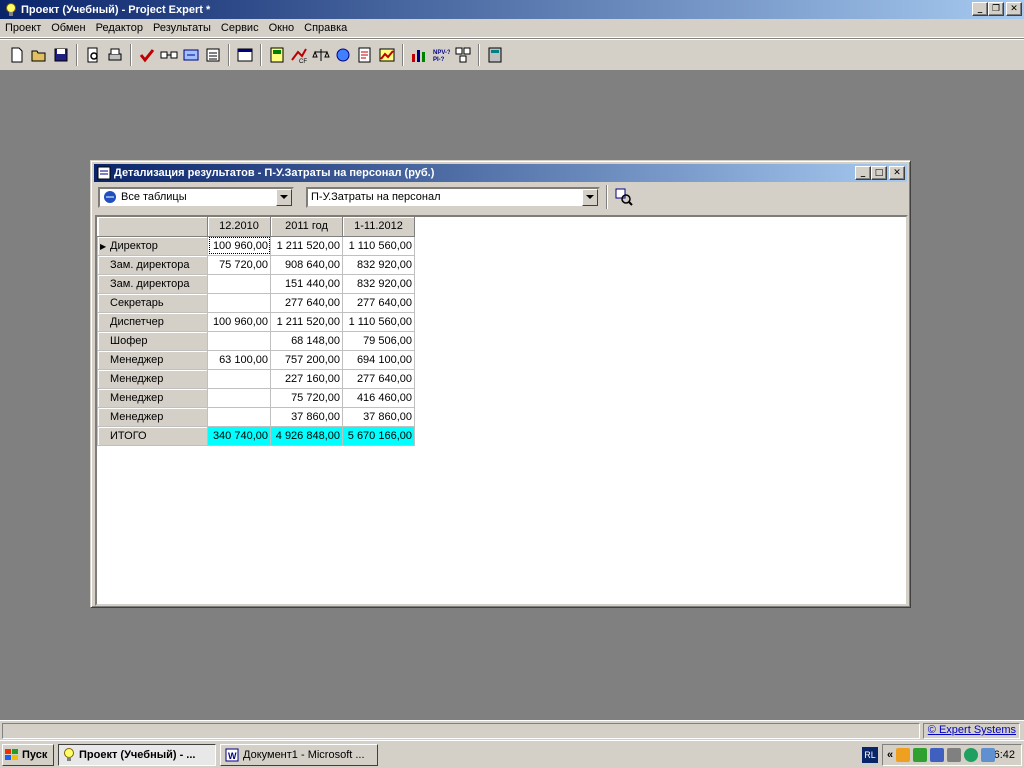  Describe the element at coordinates (879, 173) in the screenshot. I see `child-maximize-button: □` at that location.